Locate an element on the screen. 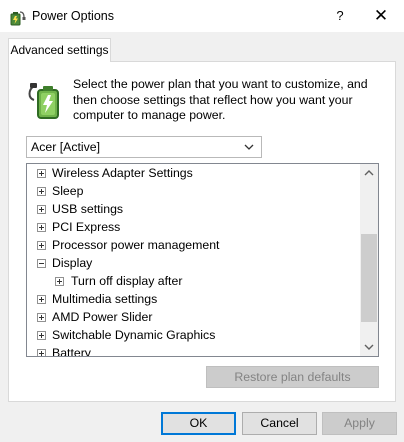  tree-item-label: Multimedia settings is located at coordinates (105, 299).